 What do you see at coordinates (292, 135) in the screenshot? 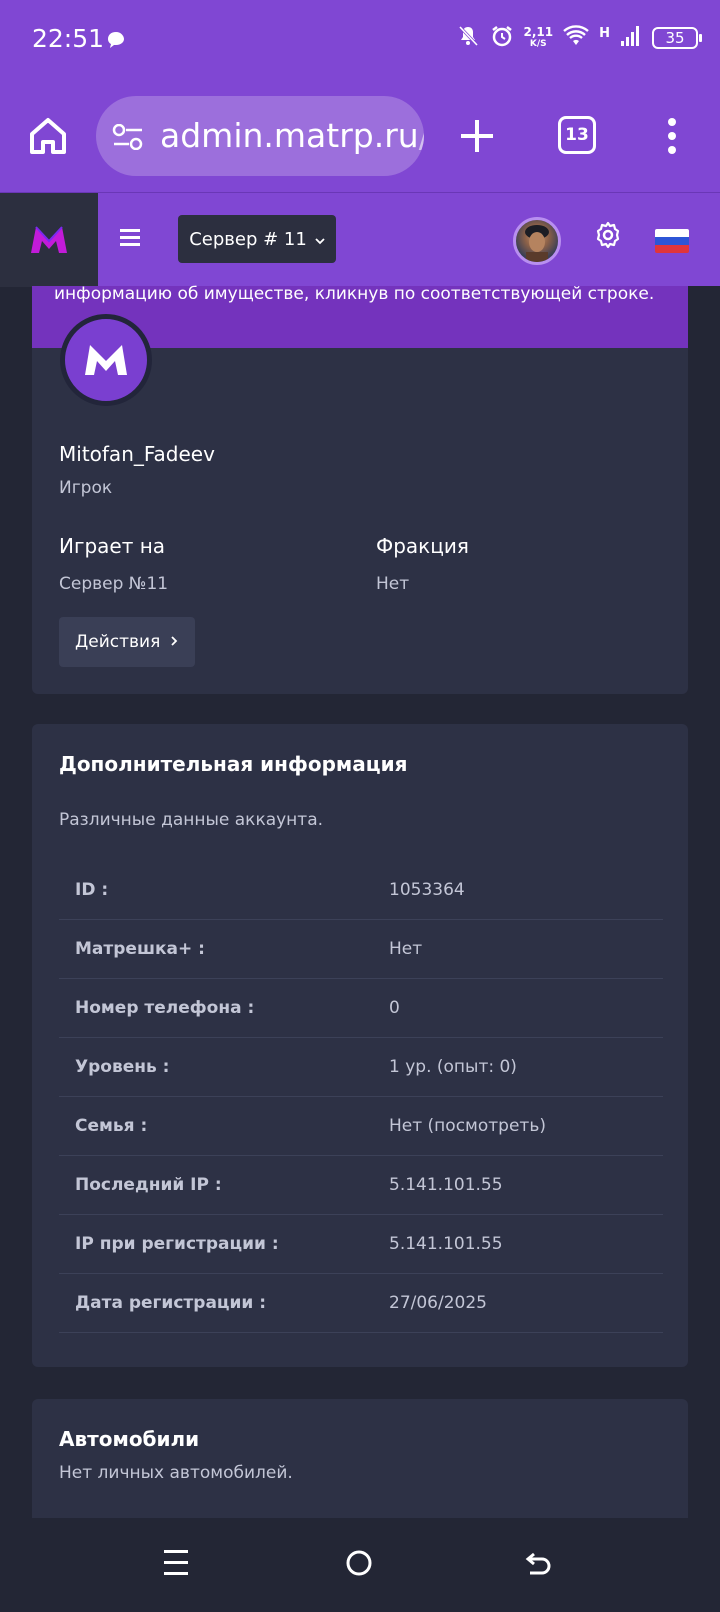
I see `url-text: admin.matrp.ru/|` at bounding box center [292, 135].